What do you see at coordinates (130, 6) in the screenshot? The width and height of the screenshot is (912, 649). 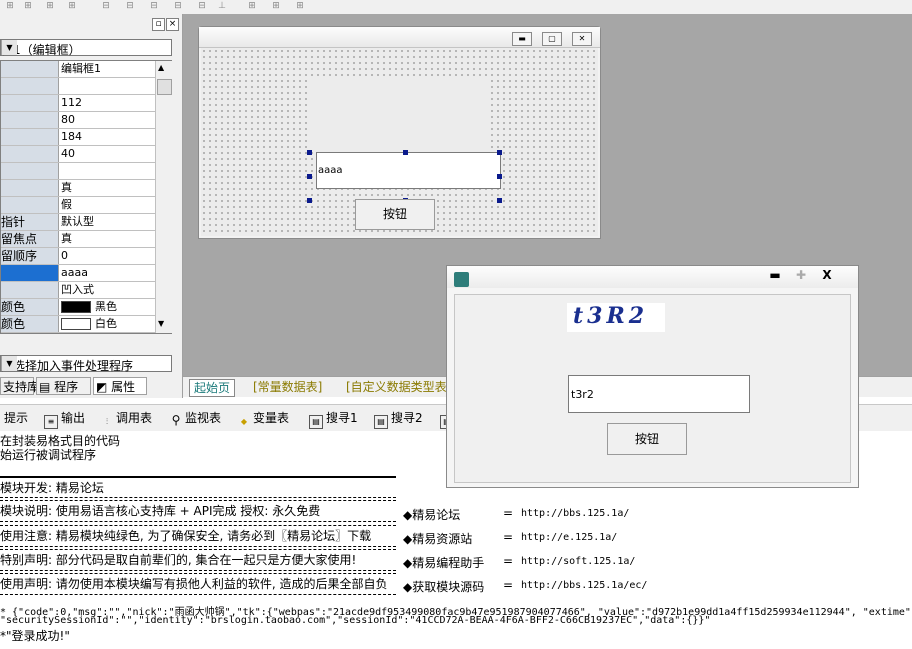 I see `align-middle-icon: ⊟` at bounding box center [130, 6].